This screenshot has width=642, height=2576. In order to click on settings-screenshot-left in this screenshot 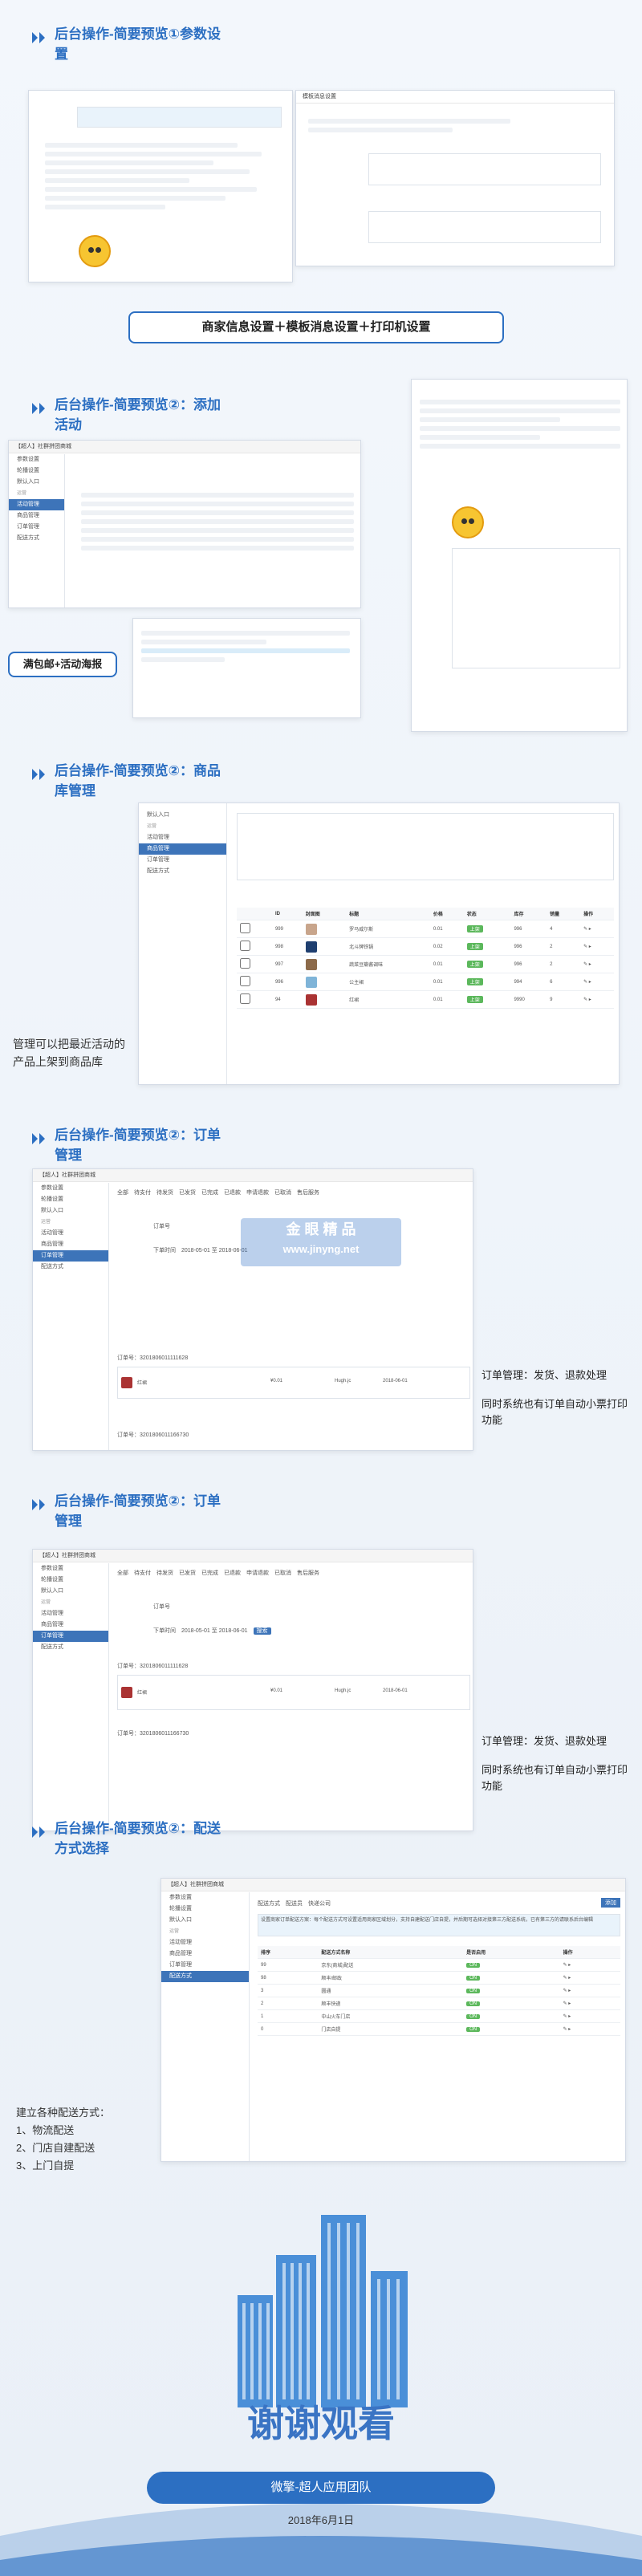, I will do `click(160, 186)`.